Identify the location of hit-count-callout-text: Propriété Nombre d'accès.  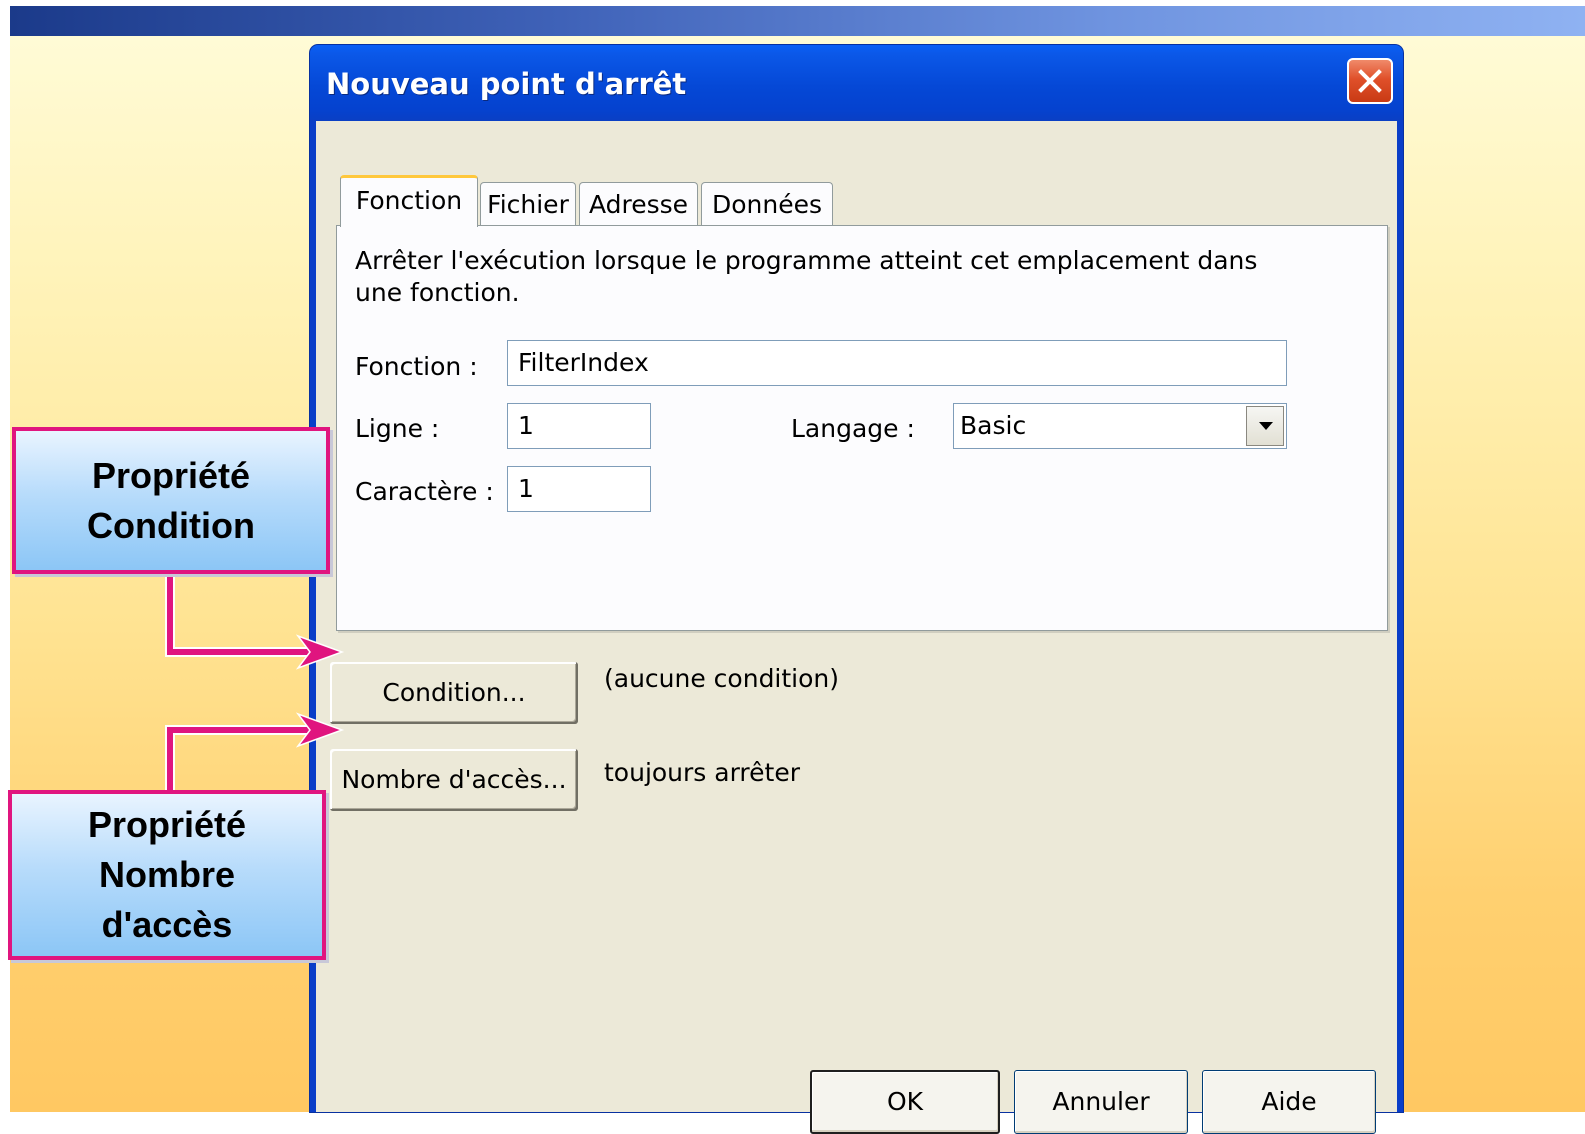
(167, 874).